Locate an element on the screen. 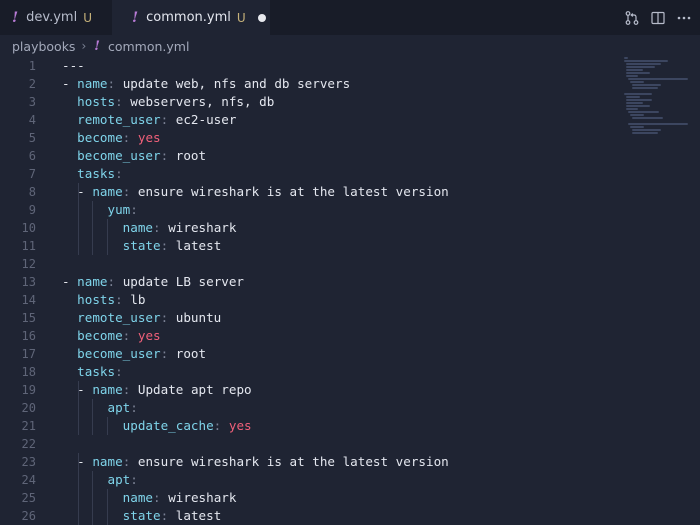  code-line: remote_user: ubuntu is located at coordinates (255, 318).